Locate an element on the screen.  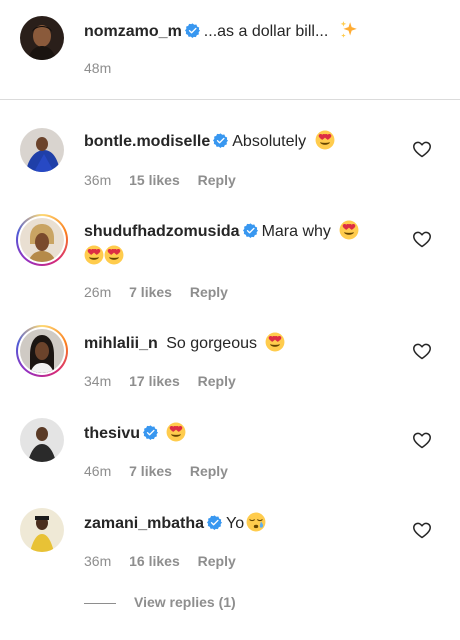
comment-username: zamani_mbatha is located at coordinates (144, 523).